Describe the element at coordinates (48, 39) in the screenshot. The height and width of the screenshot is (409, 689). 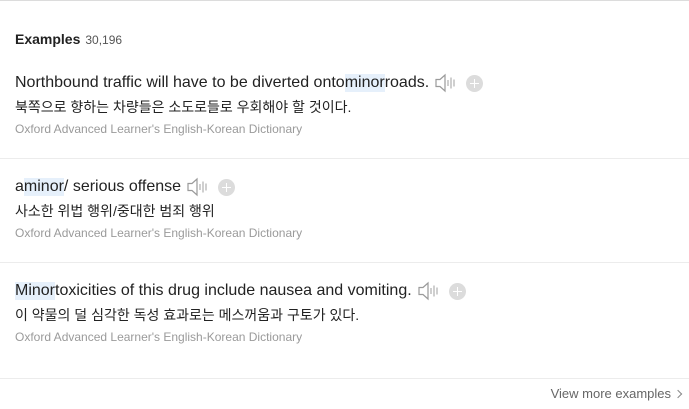
I see `examples-title: Examples` at that location.